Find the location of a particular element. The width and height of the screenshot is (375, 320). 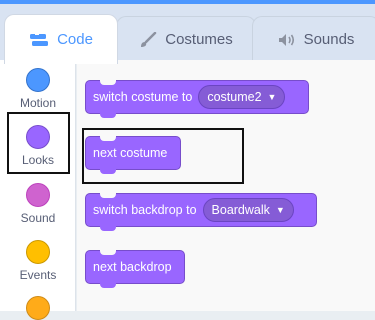

next-costume-text: next costume is located at coordinates (130, 153).